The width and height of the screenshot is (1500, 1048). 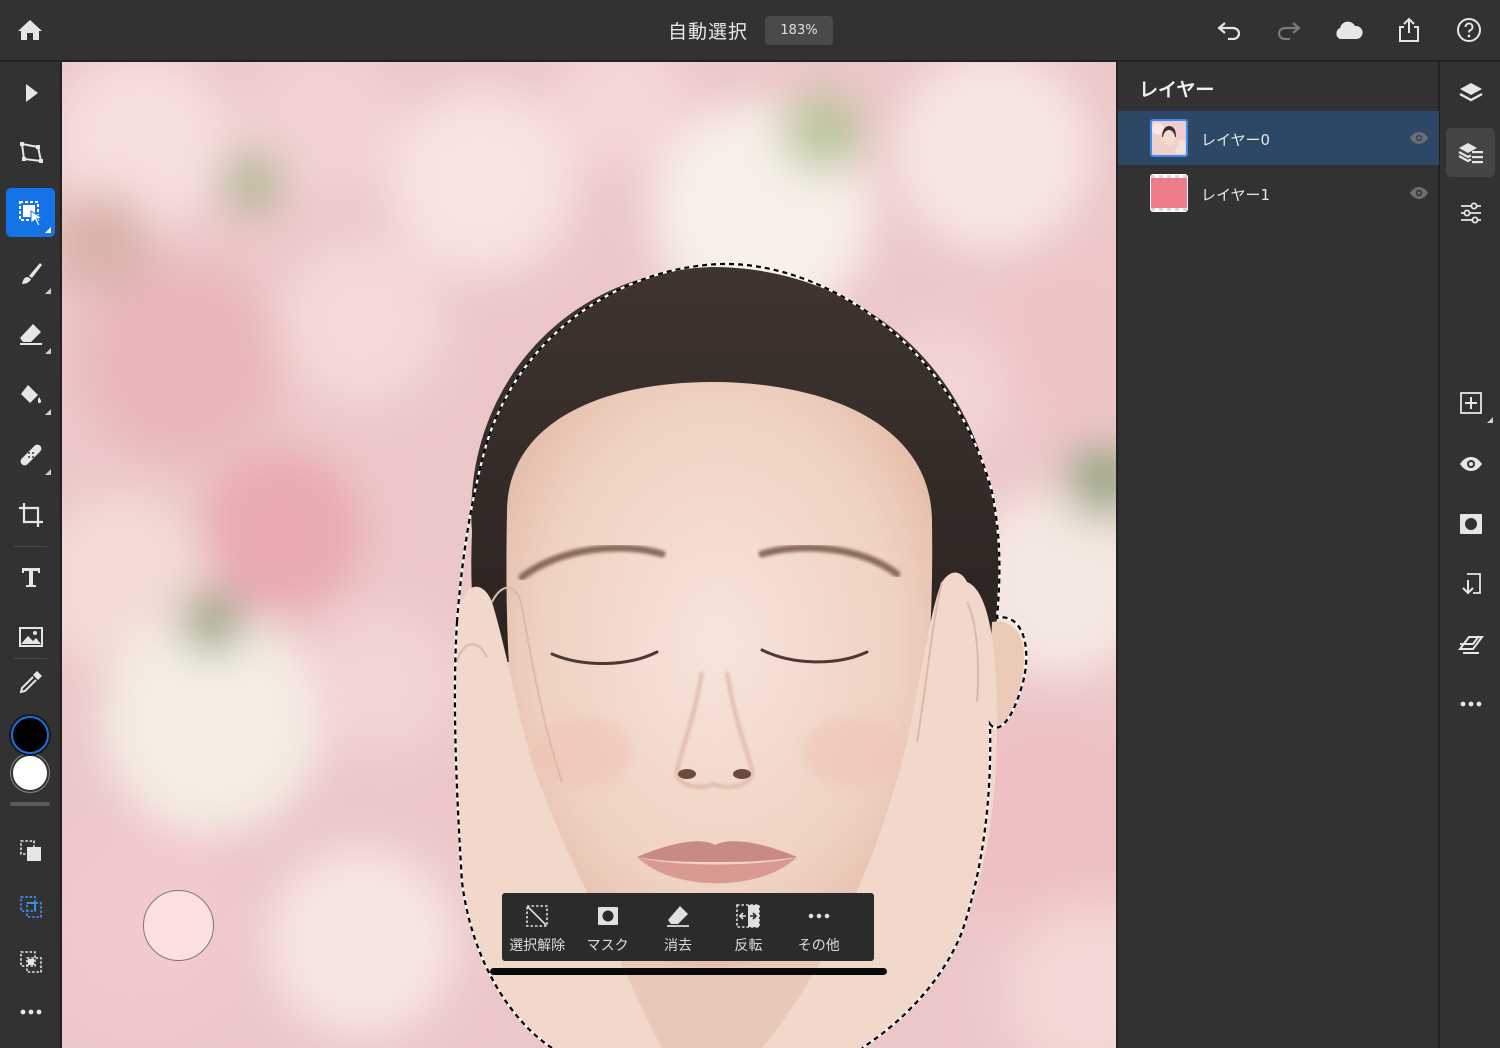 What do you see at coordinates (1469, 555) in the screenshot?
I see `right-rail` at bounding box center [1469, 555].